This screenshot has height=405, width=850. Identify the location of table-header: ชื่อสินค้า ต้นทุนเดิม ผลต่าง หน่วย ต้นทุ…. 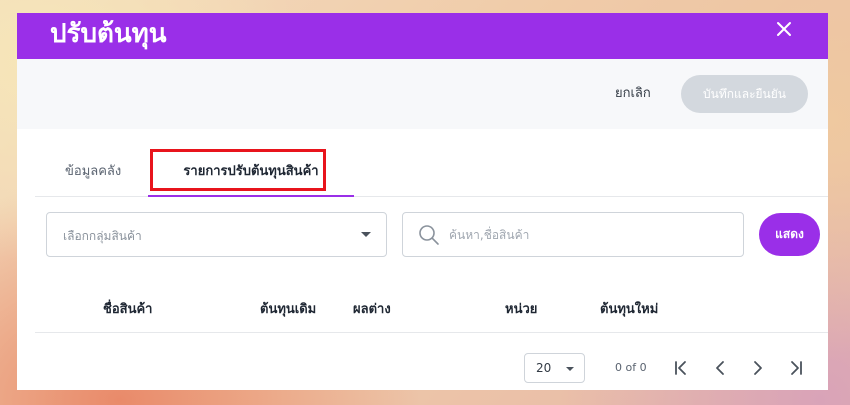
(431, 307).